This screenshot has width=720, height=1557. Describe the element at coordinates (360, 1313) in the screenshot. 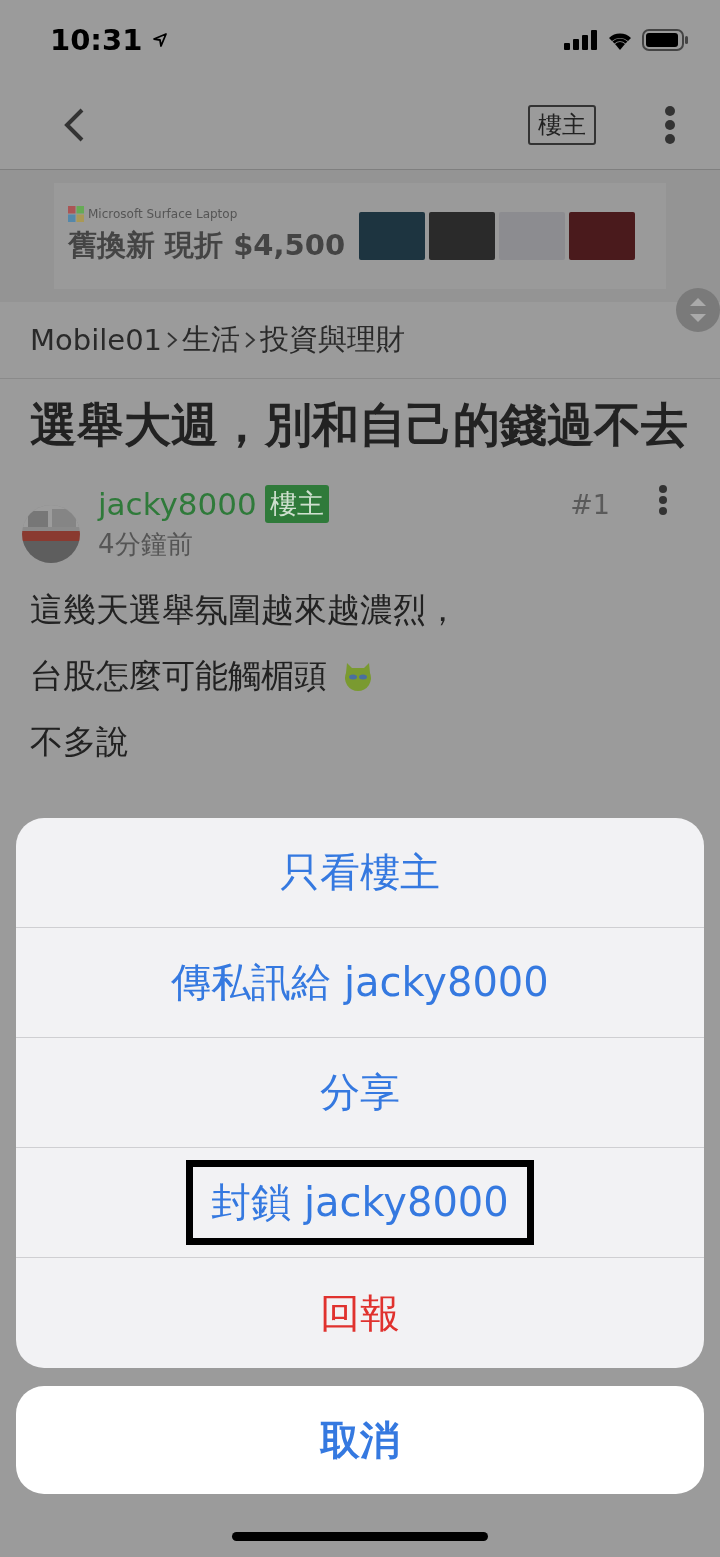

I see `action-sheet-item: 回報` at that location.